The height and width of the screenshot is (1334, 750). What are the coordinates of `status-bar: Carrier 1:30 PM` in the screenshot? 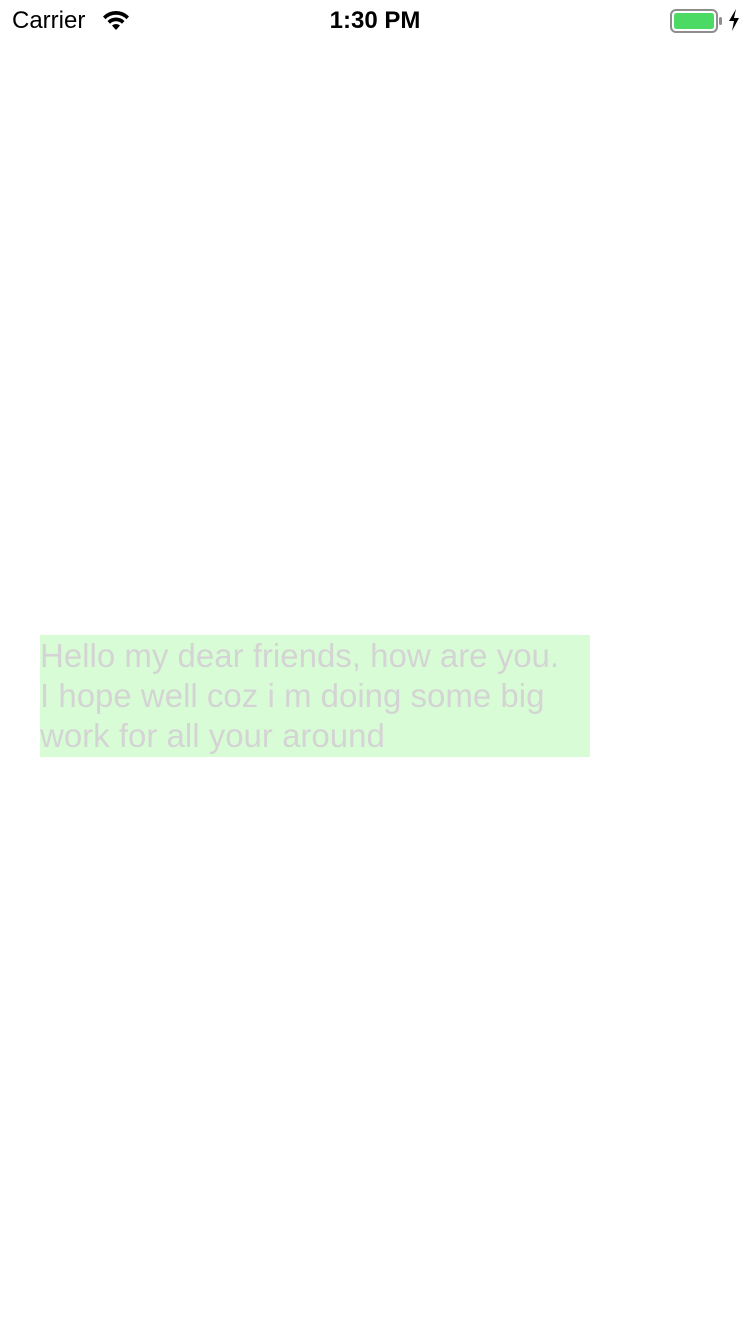 It's located at (375, 20).